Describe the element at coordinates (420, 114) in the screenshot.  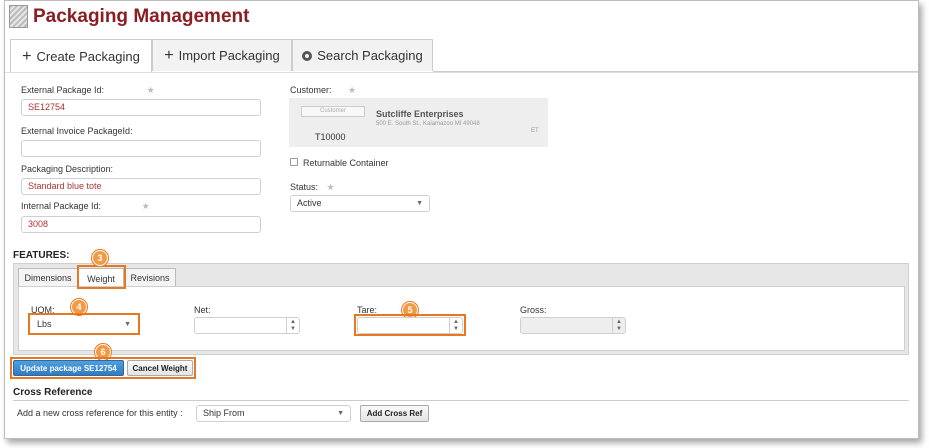
I see `customer-name: Sutcliffe Enterprises` at that location.